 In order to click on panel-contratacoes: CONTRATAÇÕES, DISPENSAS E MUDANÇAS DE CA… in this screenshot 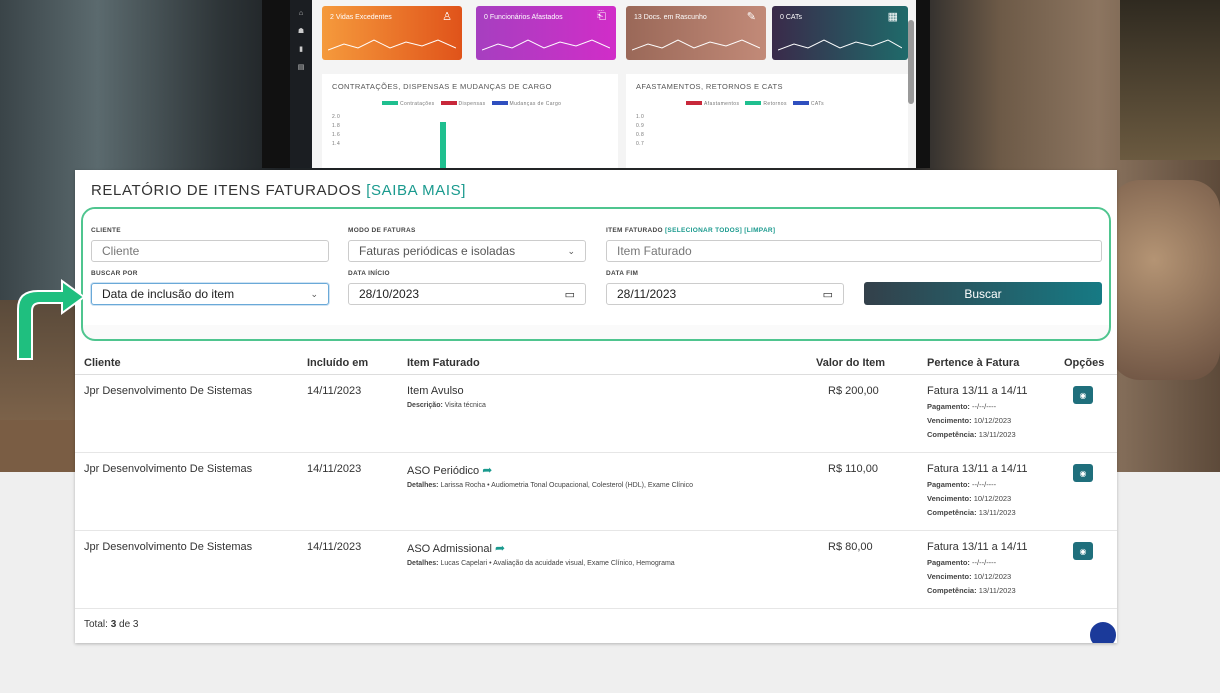, I will do `click(470, 121)`.